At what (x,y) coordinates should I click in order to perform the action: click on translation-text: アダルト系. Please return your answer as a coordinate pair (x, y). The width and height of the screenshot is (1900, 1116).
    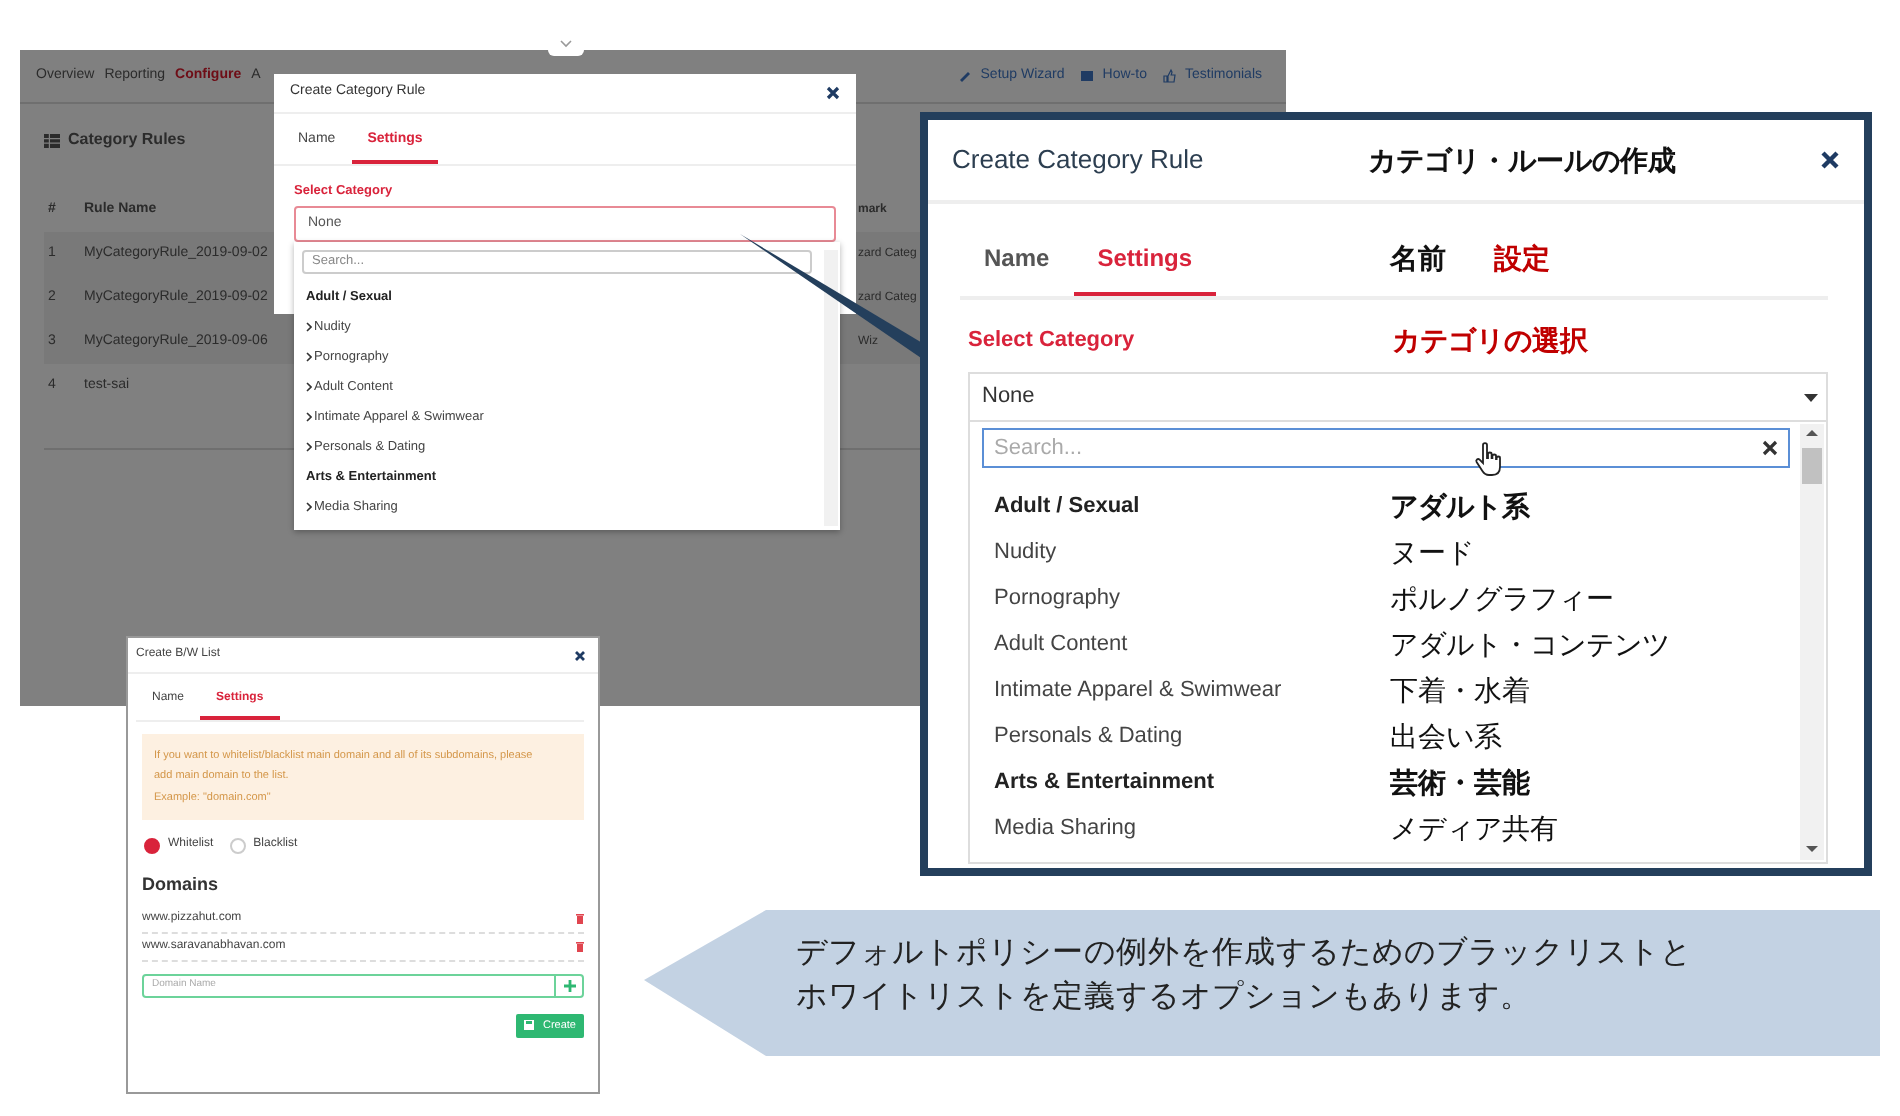
    Looking at the image, I should click on (1460, 507).